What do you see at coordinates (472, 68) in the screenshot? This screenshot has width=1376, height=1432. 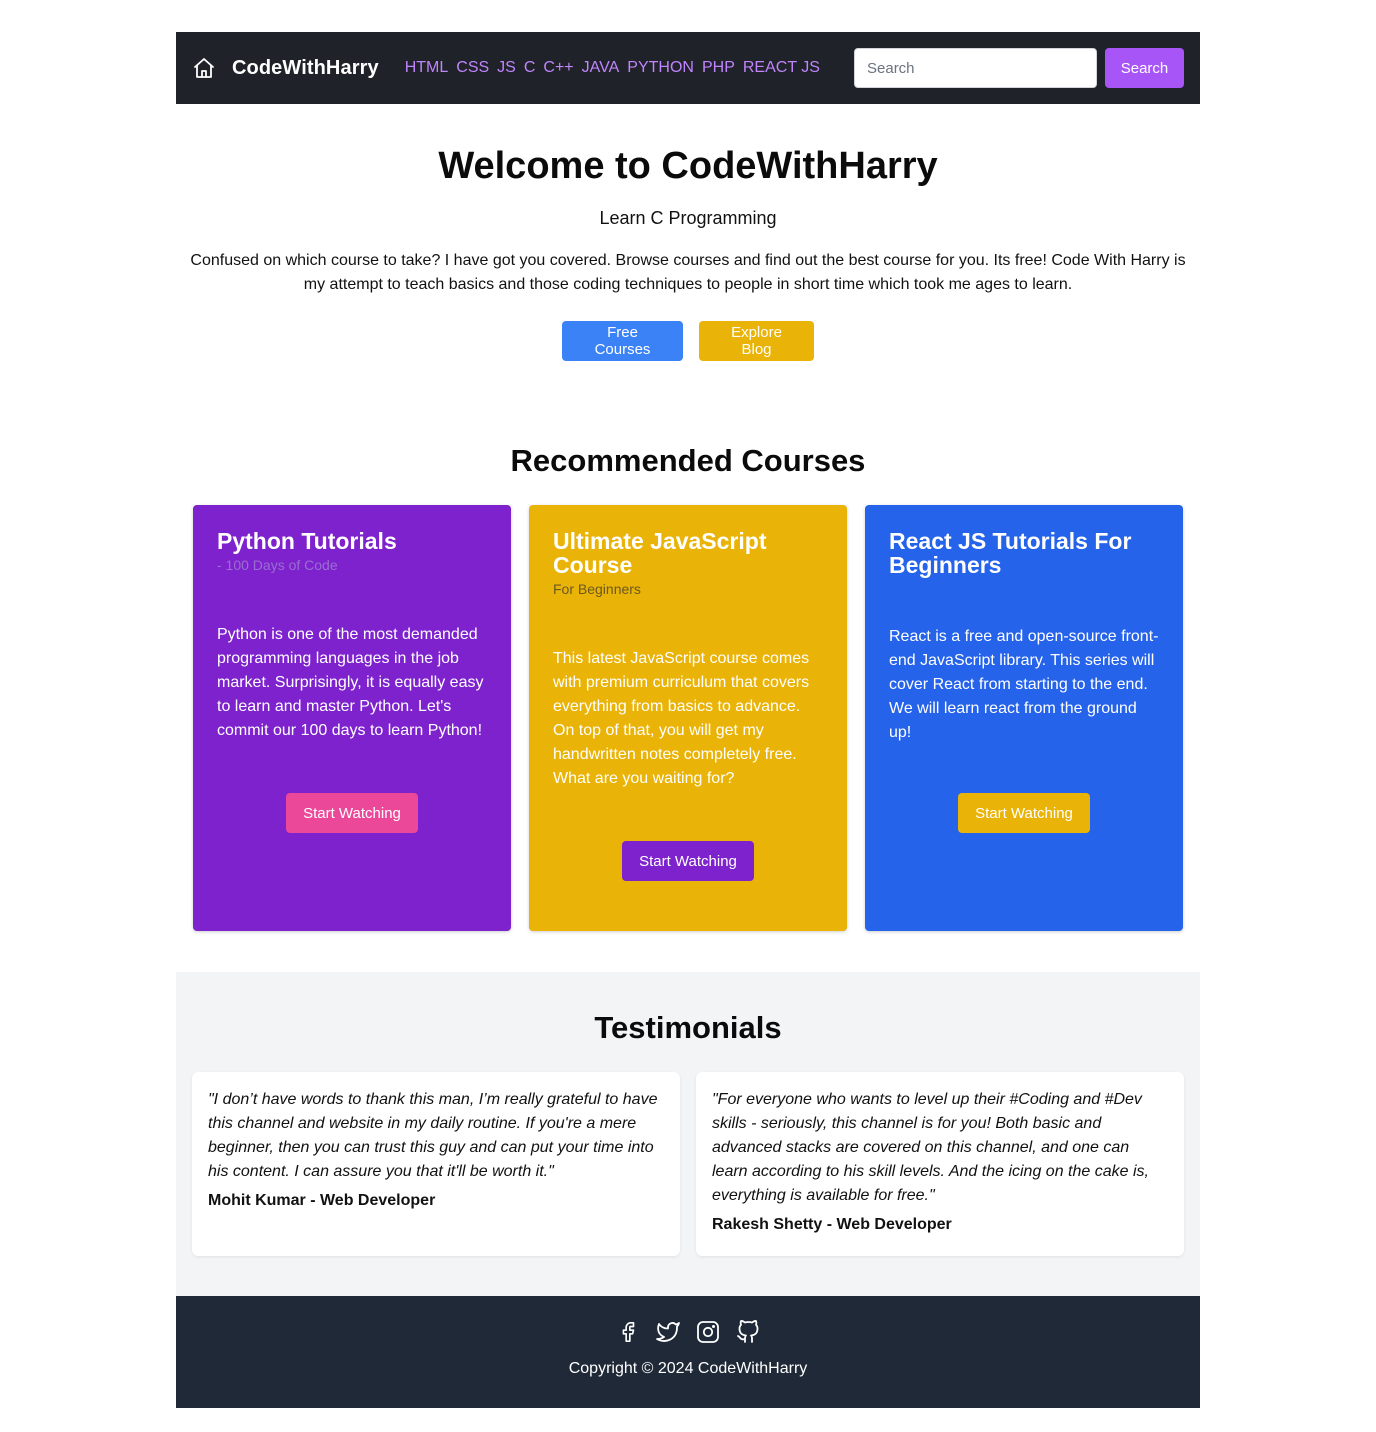 I see `nav-link-css: CSS` at bounding box center [472, 68].